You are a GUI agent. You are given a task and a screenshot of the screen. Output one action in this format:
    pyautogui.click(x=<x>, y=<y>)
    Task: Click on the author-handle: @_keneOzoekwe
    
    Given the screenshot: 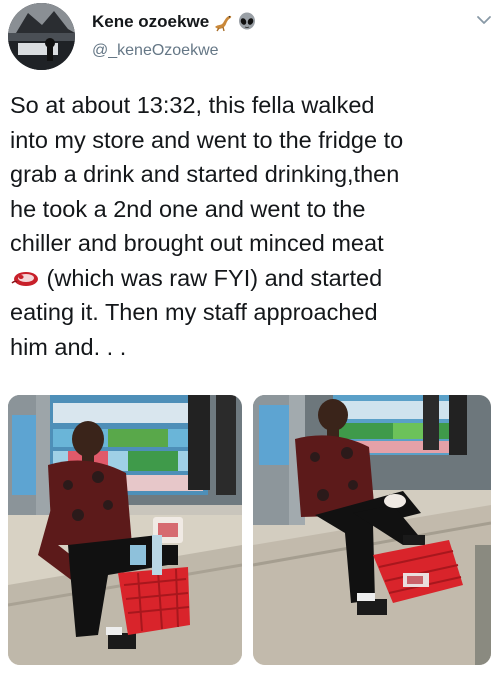 What is the action you would take?
    pyautogui.click(x=155, y=51)
    